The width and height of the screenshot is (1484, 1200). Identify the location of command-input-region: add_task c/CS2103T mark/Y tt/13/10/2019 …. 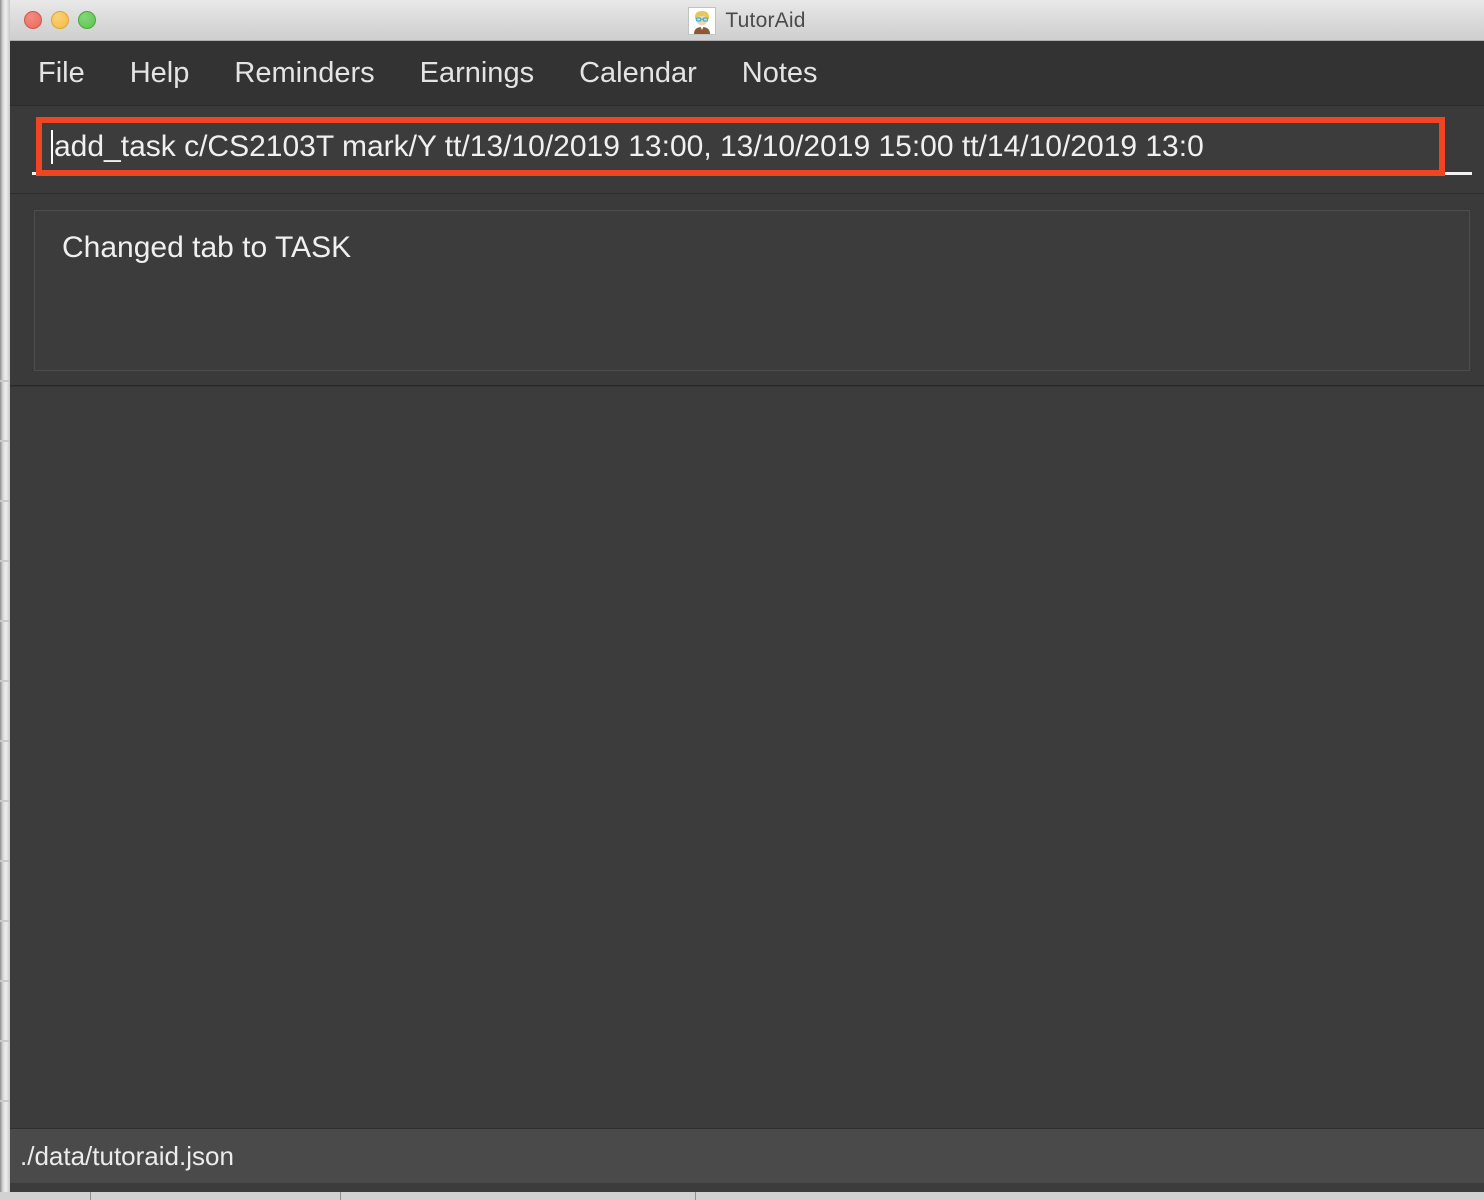
(747, 150).